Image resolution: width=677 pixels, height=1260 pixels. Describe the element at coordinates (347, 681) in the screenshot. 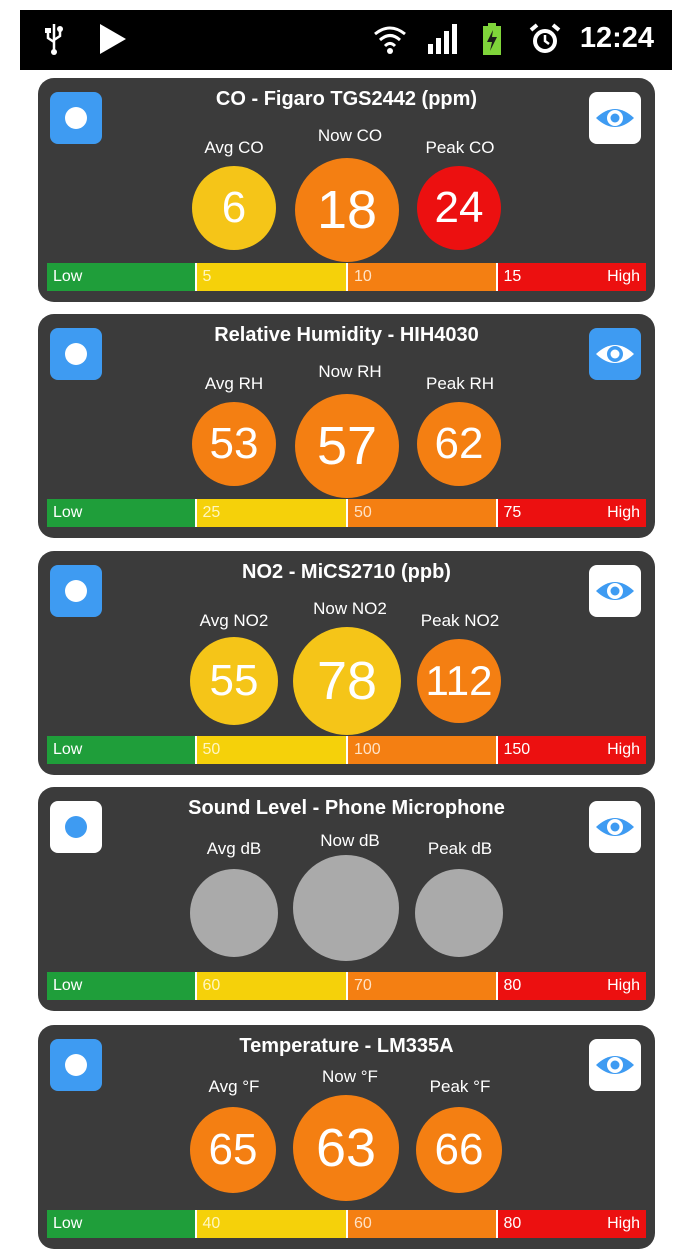

I see `now-value-circle: 78` at that location.